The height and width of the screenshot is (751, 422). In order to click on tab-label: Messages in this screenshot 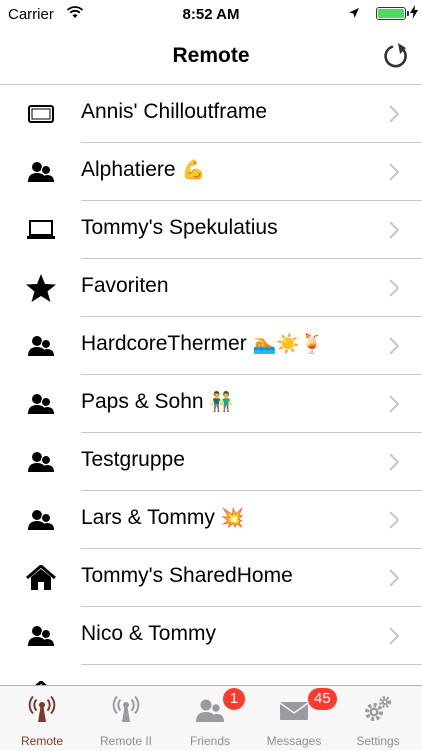, I will do `click(294, 741)`.